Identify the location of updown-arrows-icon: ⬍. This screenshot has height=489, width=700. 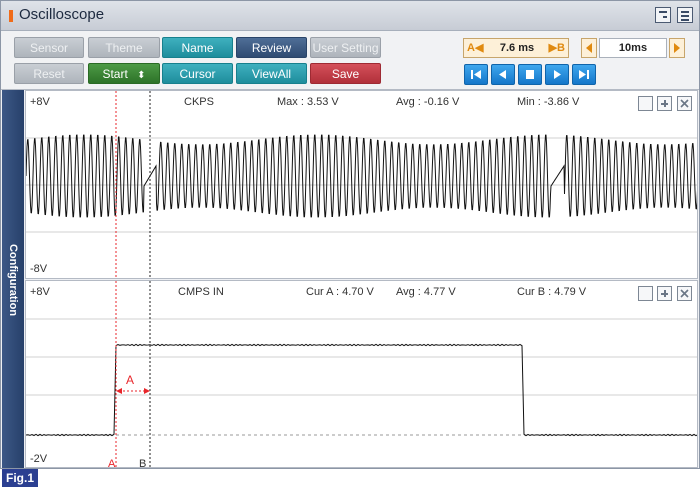
(141, 75).